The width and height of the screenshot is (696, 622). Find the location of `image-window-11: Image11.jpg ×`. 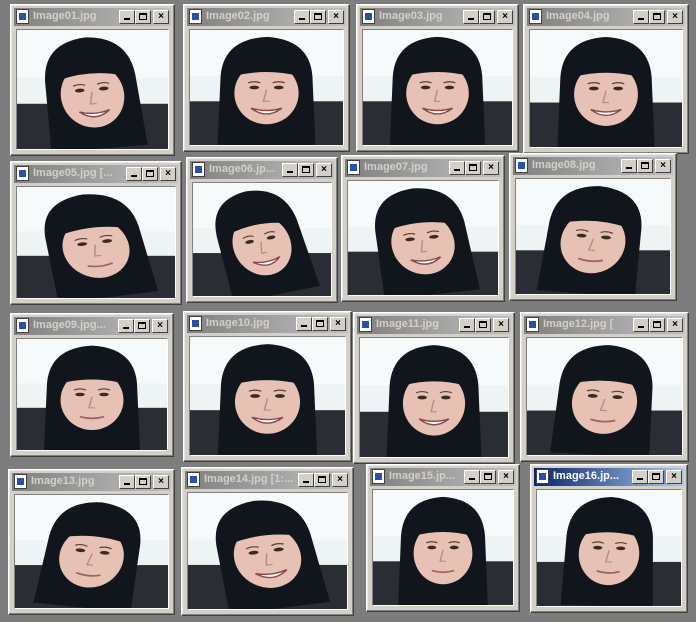

image-window-11: Image11.jpg × is located at coordinates (434, 388).